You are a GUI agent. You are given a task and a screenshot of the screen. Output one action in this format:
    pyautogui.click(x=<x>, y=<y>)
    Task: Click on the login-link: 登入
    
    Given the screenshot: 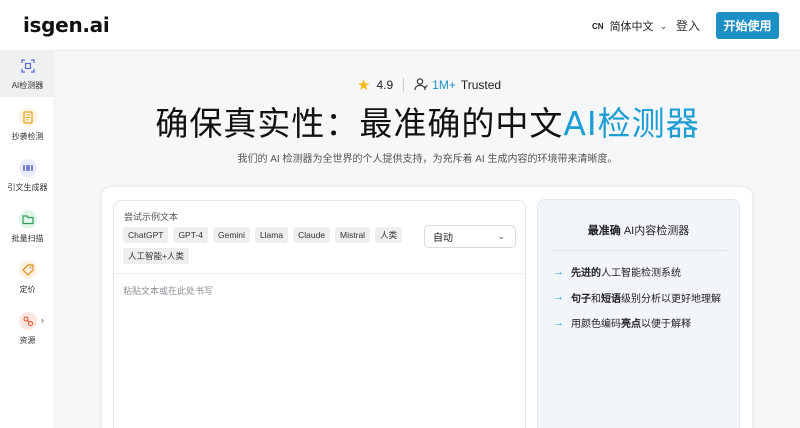 What is the action you would take?
    pyautogui.click(x=688, y=25)
    